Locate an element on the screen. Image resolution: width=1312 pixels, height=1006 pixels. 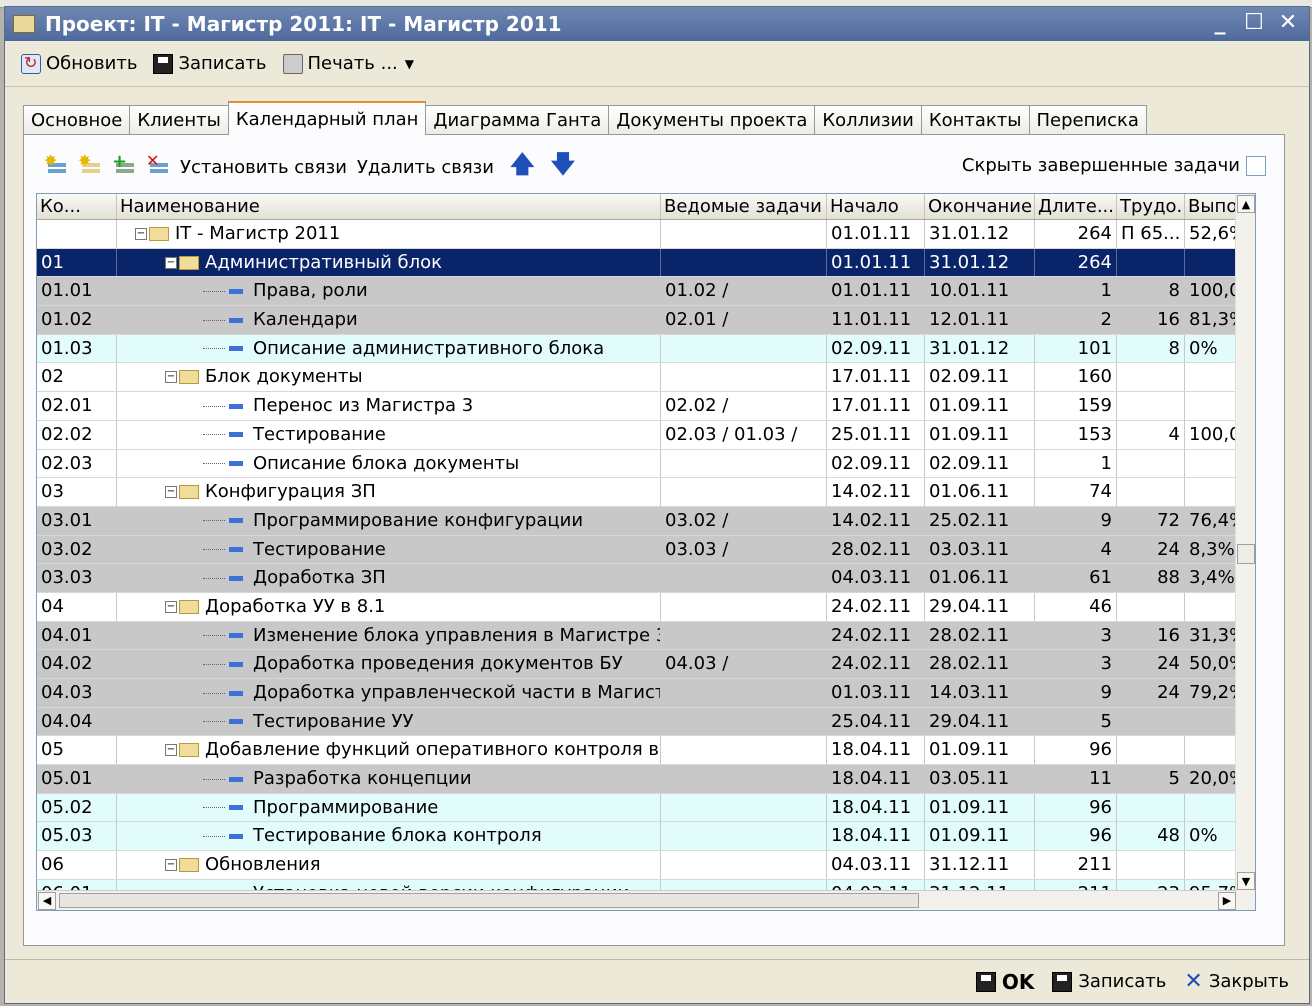
print-button: Печать ... ▼ is located at coordinates (349, 63).